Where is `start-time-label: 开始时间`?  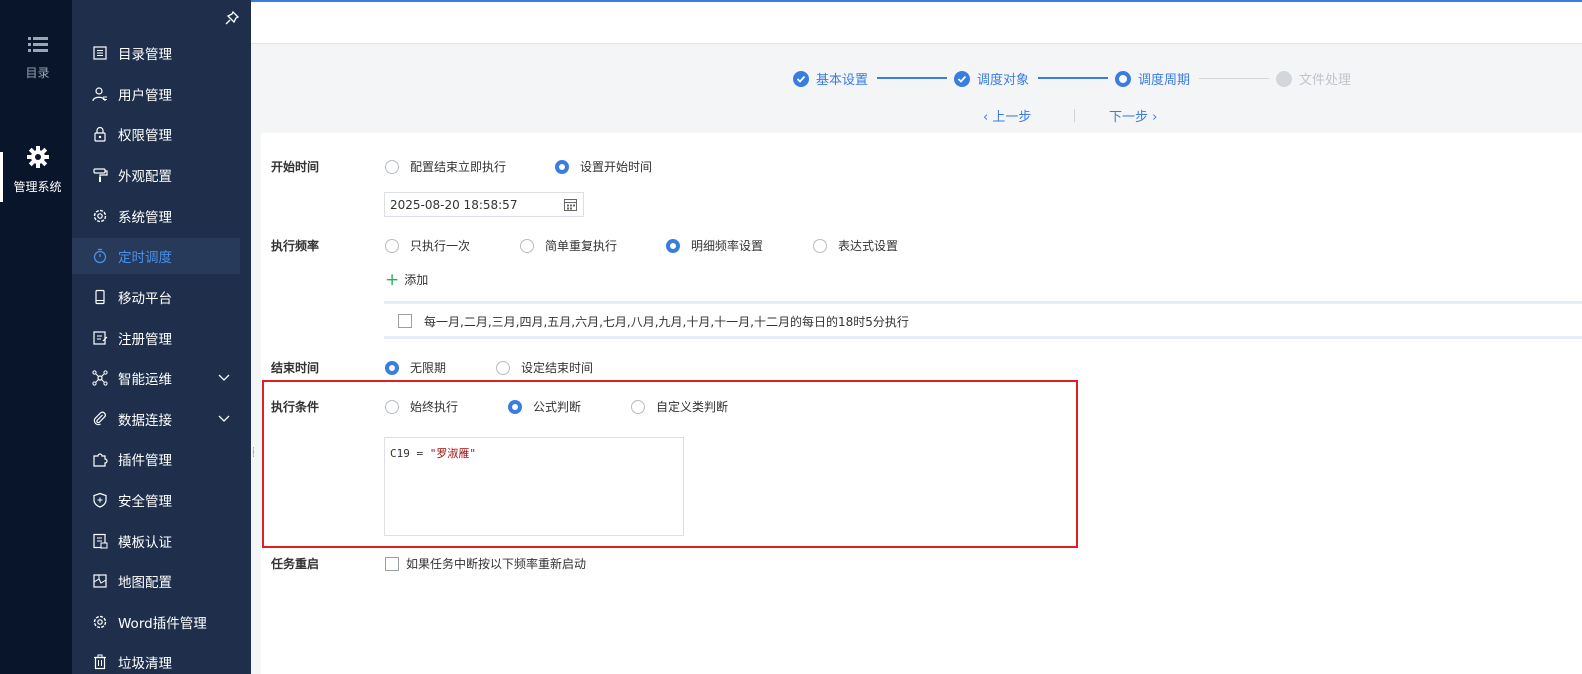 start-time-label: 开始时间 is located at coordinates (295, 167).